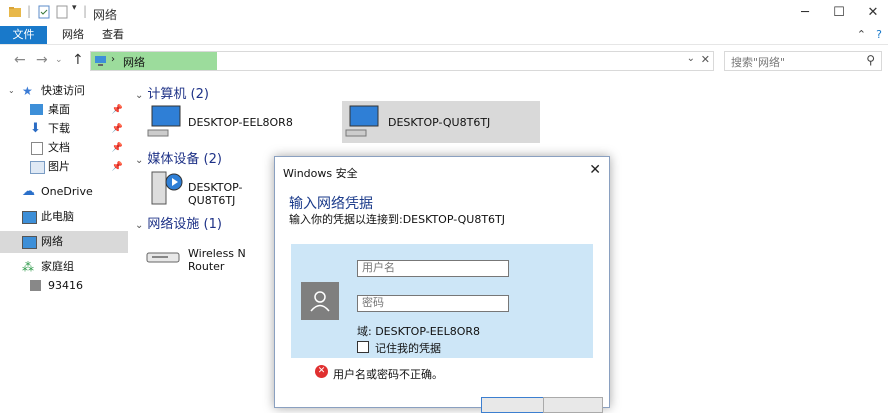 The image size is (888, 413). Describe the element at coordinates (879, 34) in the screenshot. I see `help-icon: ?` at that location.